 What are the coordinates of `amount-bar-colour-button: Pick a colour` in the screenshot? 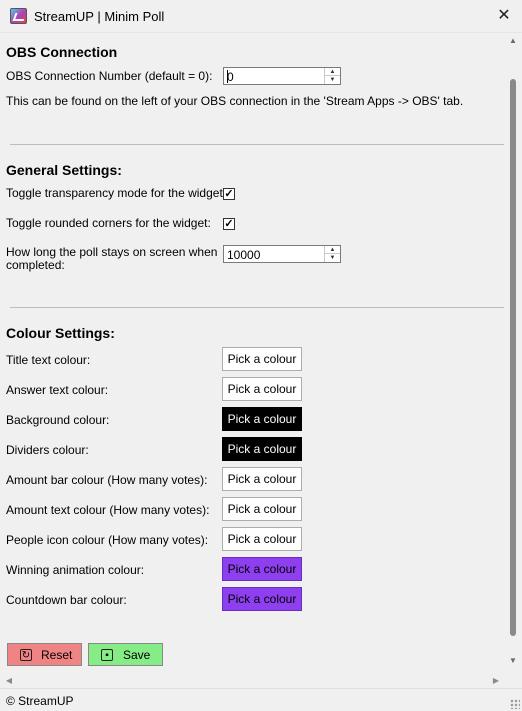 It's located at (262, 479).